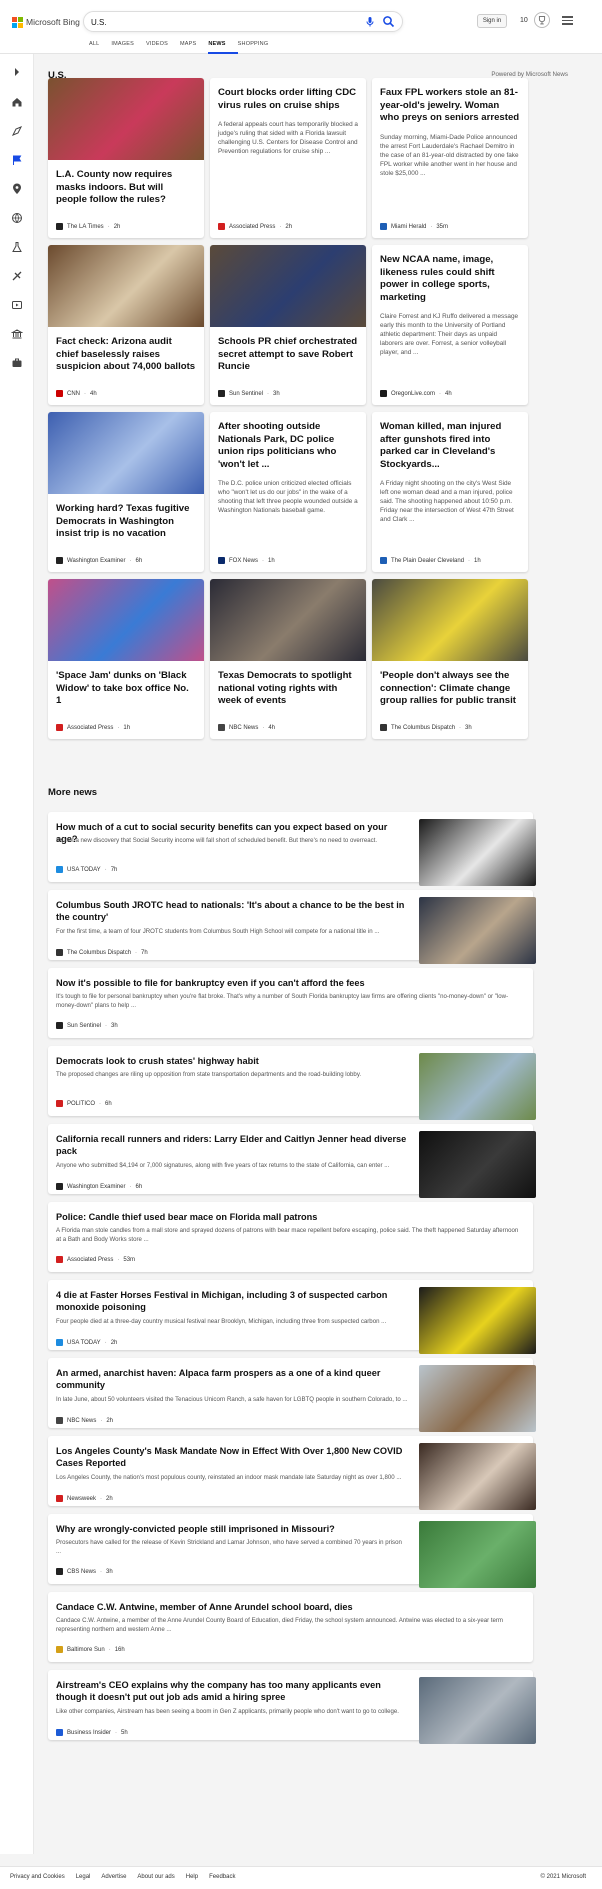 The height and width of the screenshot is (1889, 602). I want to click on provider-name: Miami Herald, so click(408, 227).